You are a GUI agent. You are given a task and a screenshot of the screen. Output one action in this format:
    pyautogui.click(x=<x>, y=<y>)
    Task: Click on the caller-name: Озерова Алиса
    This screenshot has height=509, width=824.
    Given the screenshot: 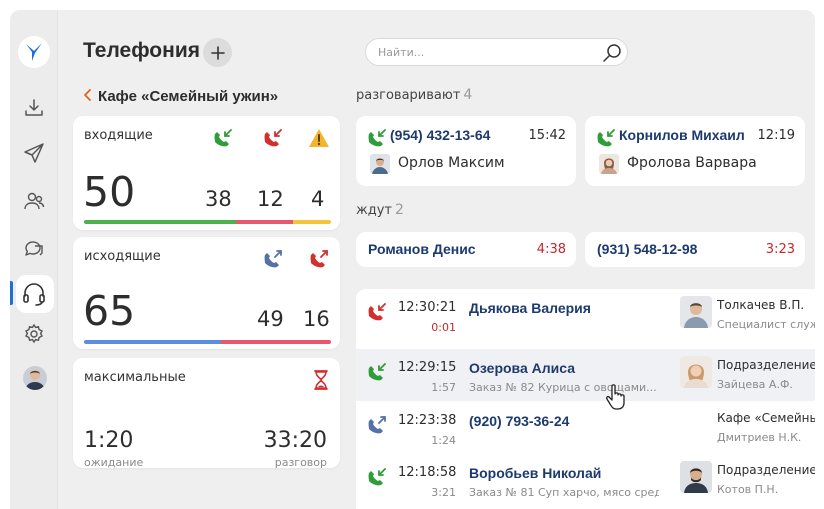 What is the action you would take?
    pyautogui.click(x=522, y=368)
    